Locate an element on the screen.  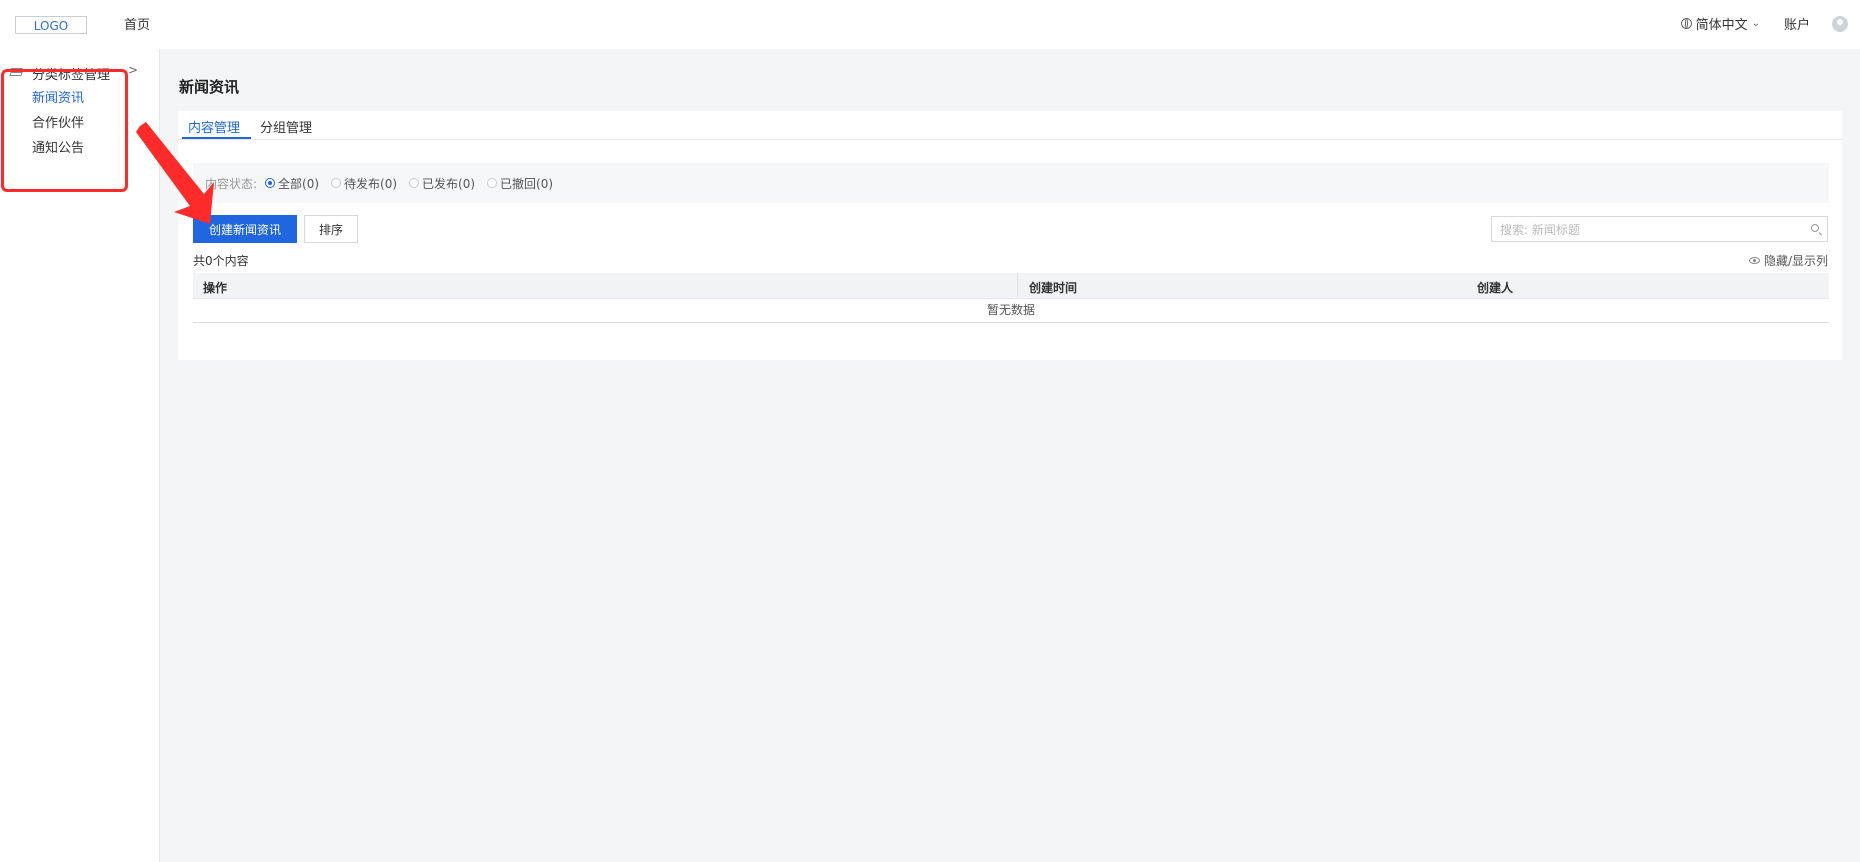
column-header-created-time: 创建时间 is located at coordinates (1053, 288).